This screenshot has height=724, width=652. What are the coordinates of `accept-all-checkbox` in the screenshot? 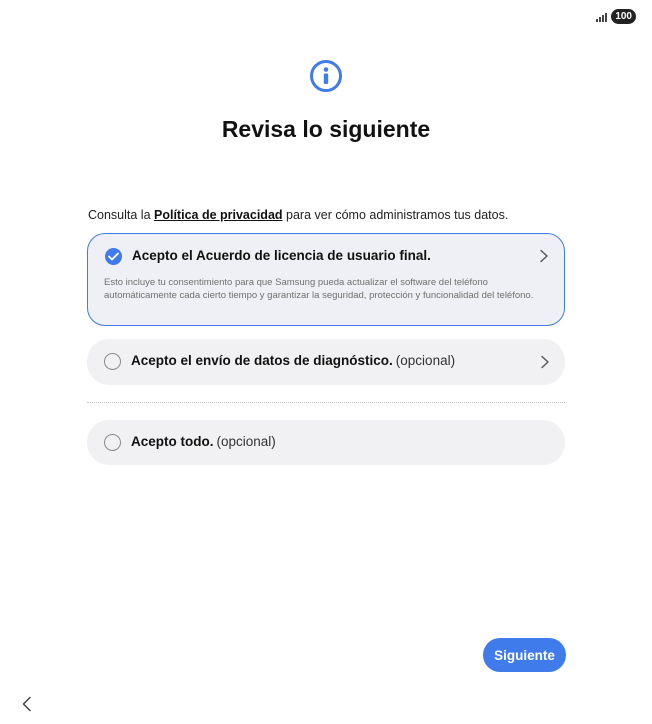 It's located at (112, 442).